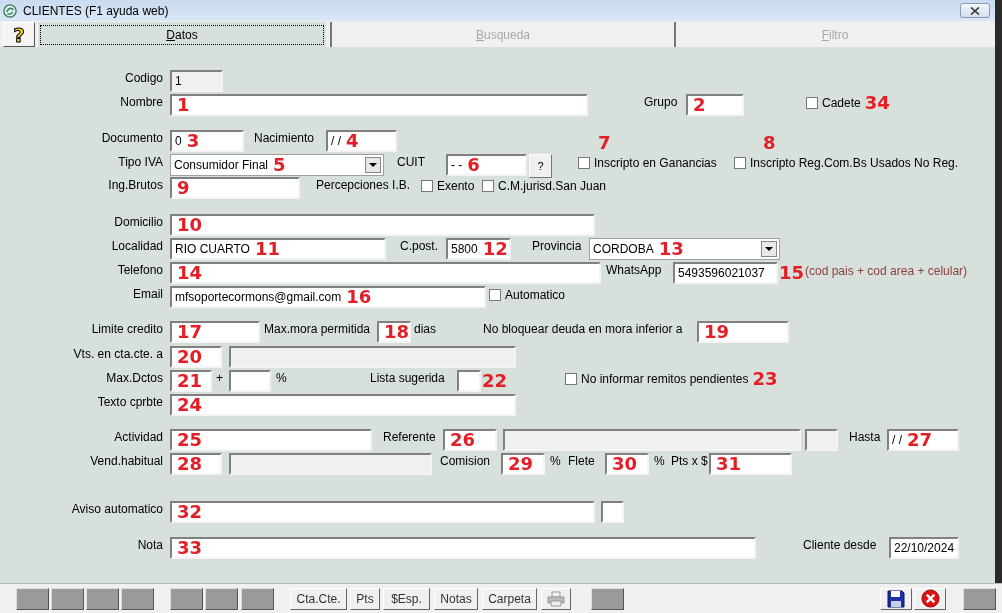 Image resolution: width=1002 pixels, height=613 pixels. What do you see at coordinates (690, 461) in the screenshot?
I see `field-label: Pts x $` at bounding box center [690, 461].